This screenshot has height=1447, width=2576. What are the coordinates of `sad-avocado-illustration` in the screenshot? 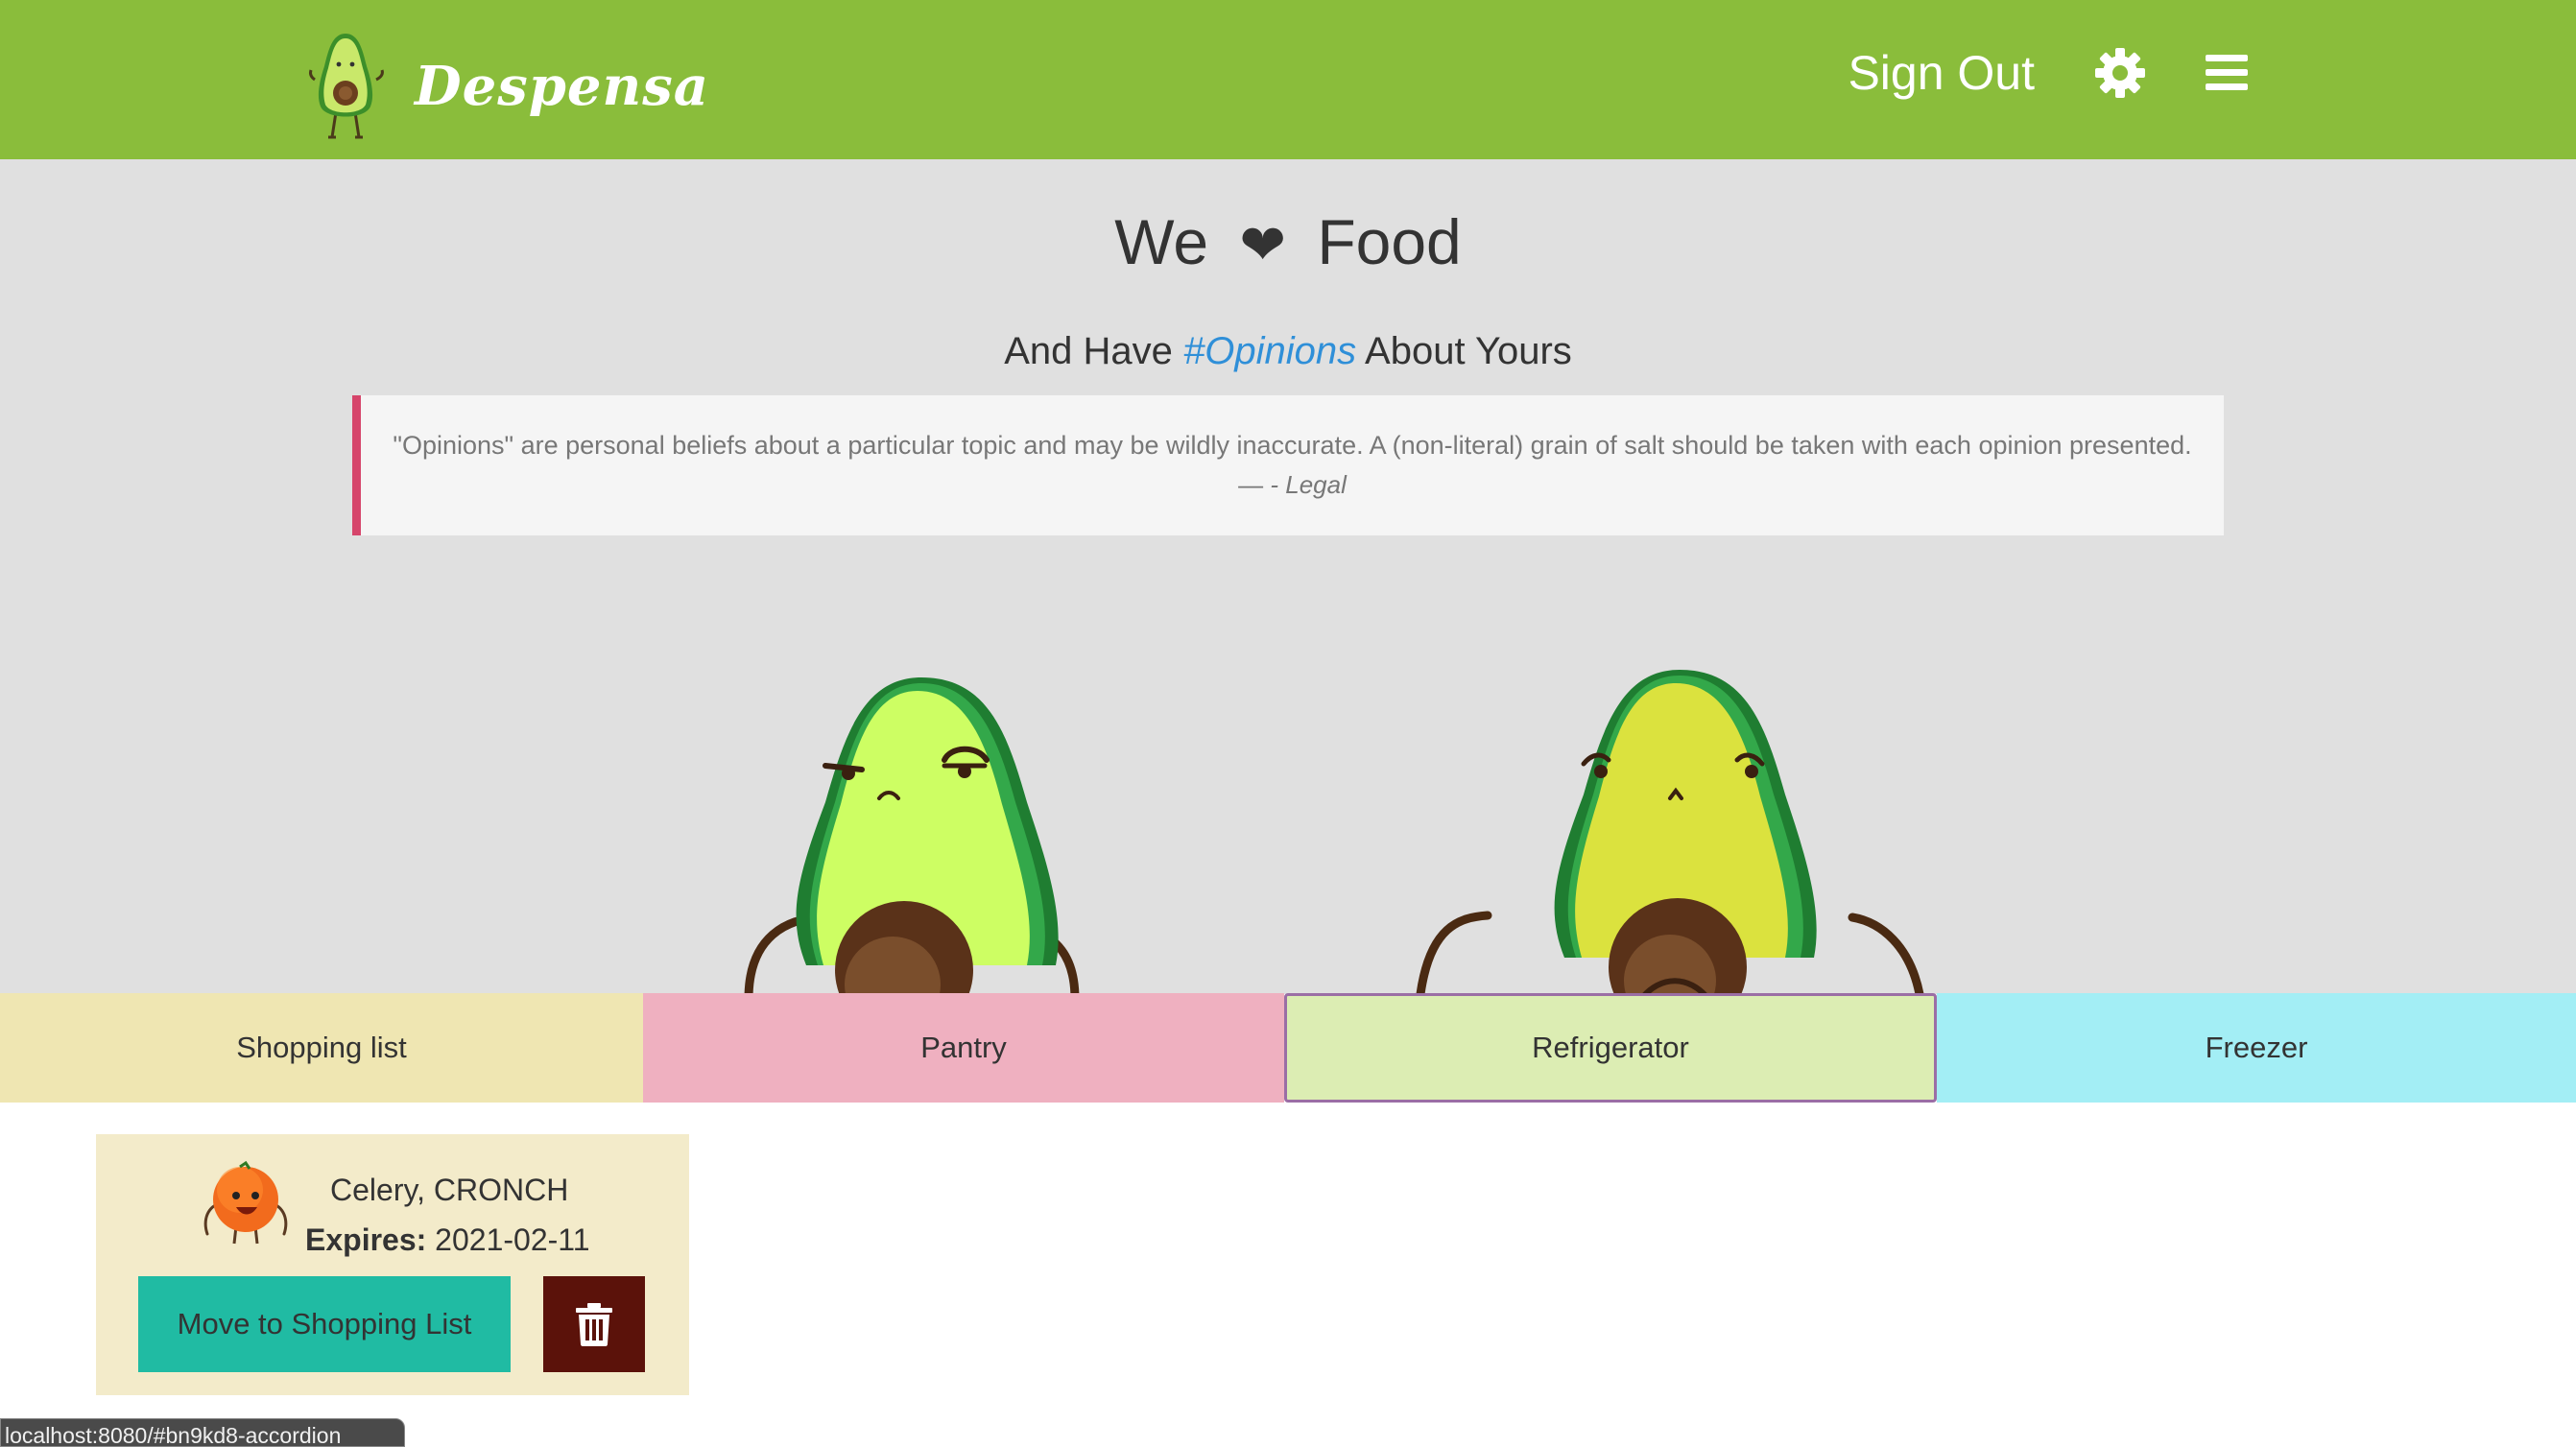 It's located at (1670, 832).